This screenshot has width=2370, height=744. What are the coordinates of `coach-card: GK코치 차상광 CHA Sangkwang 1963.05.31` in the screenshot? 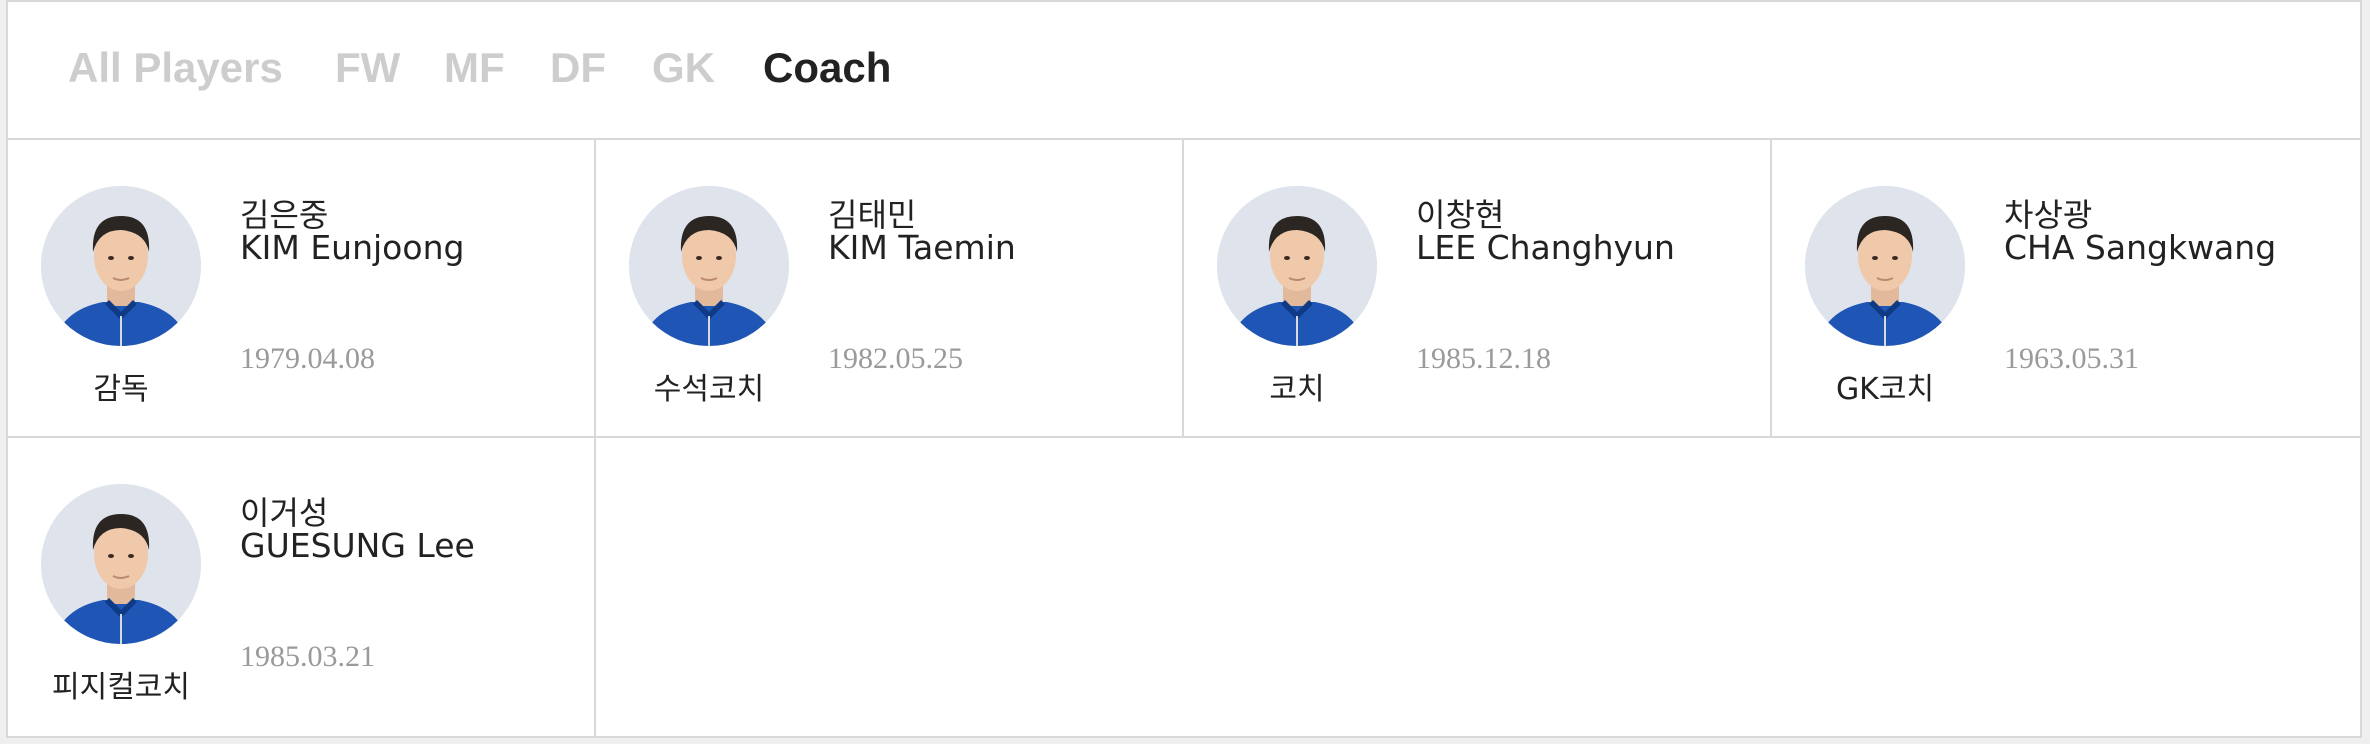 It's located at (2066, 289).